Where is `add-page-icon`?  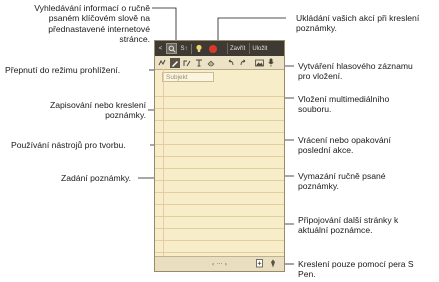
add-page-icon is located at coordinates (260, 264).